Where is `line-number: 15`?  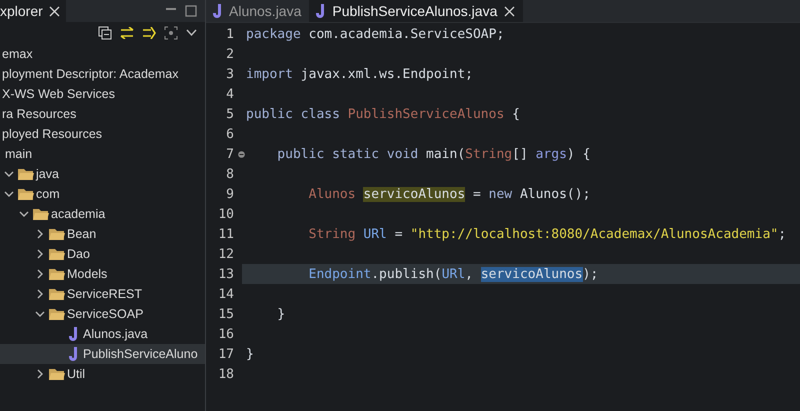 line-number: 15 is located at coordinates (225, 314).